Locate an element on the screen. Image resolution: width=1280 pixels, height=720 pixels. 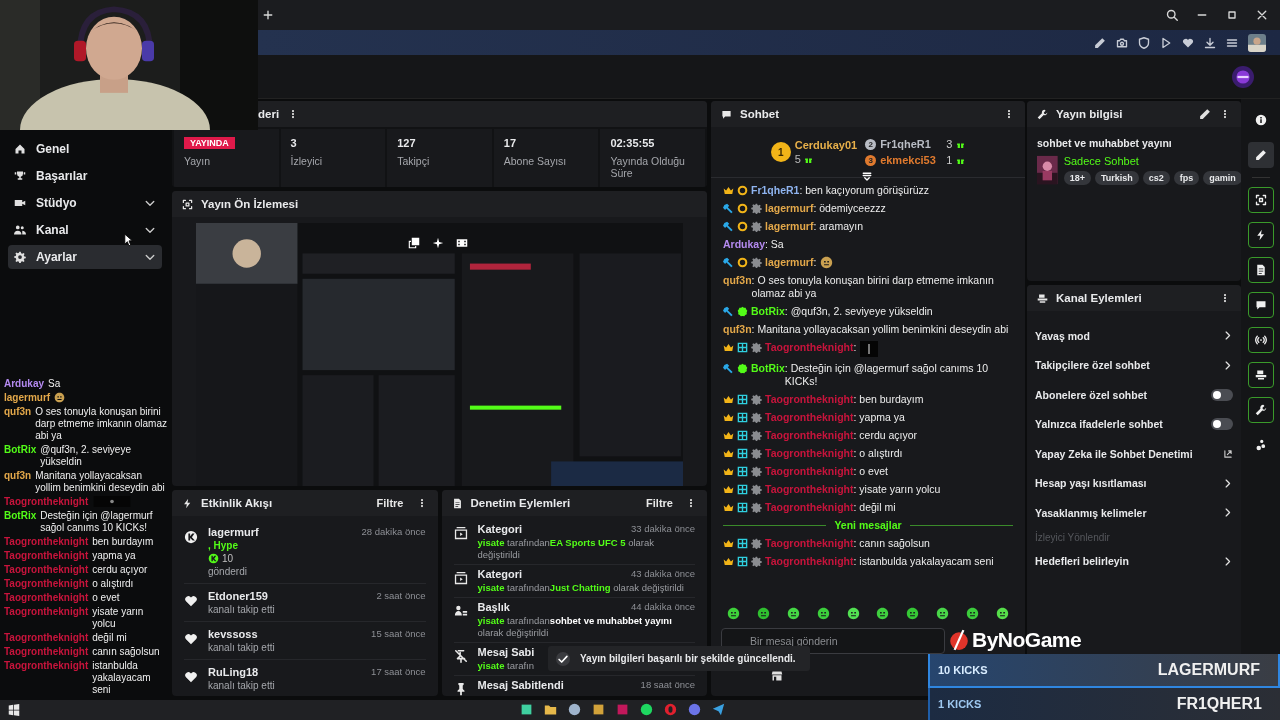
play-icon is located at coordinates (1166, 42).